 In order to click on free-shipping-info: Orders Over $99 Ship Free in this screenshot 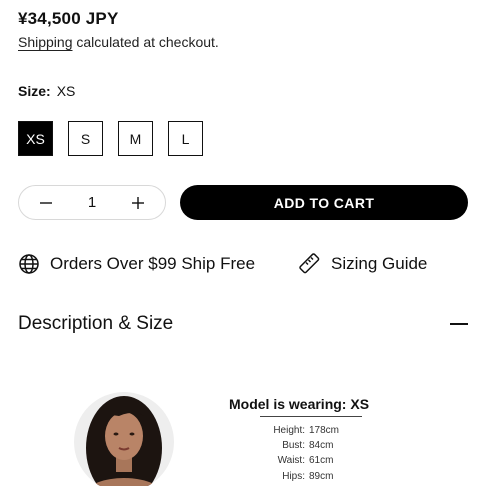, I will do `click(136, 264)`.